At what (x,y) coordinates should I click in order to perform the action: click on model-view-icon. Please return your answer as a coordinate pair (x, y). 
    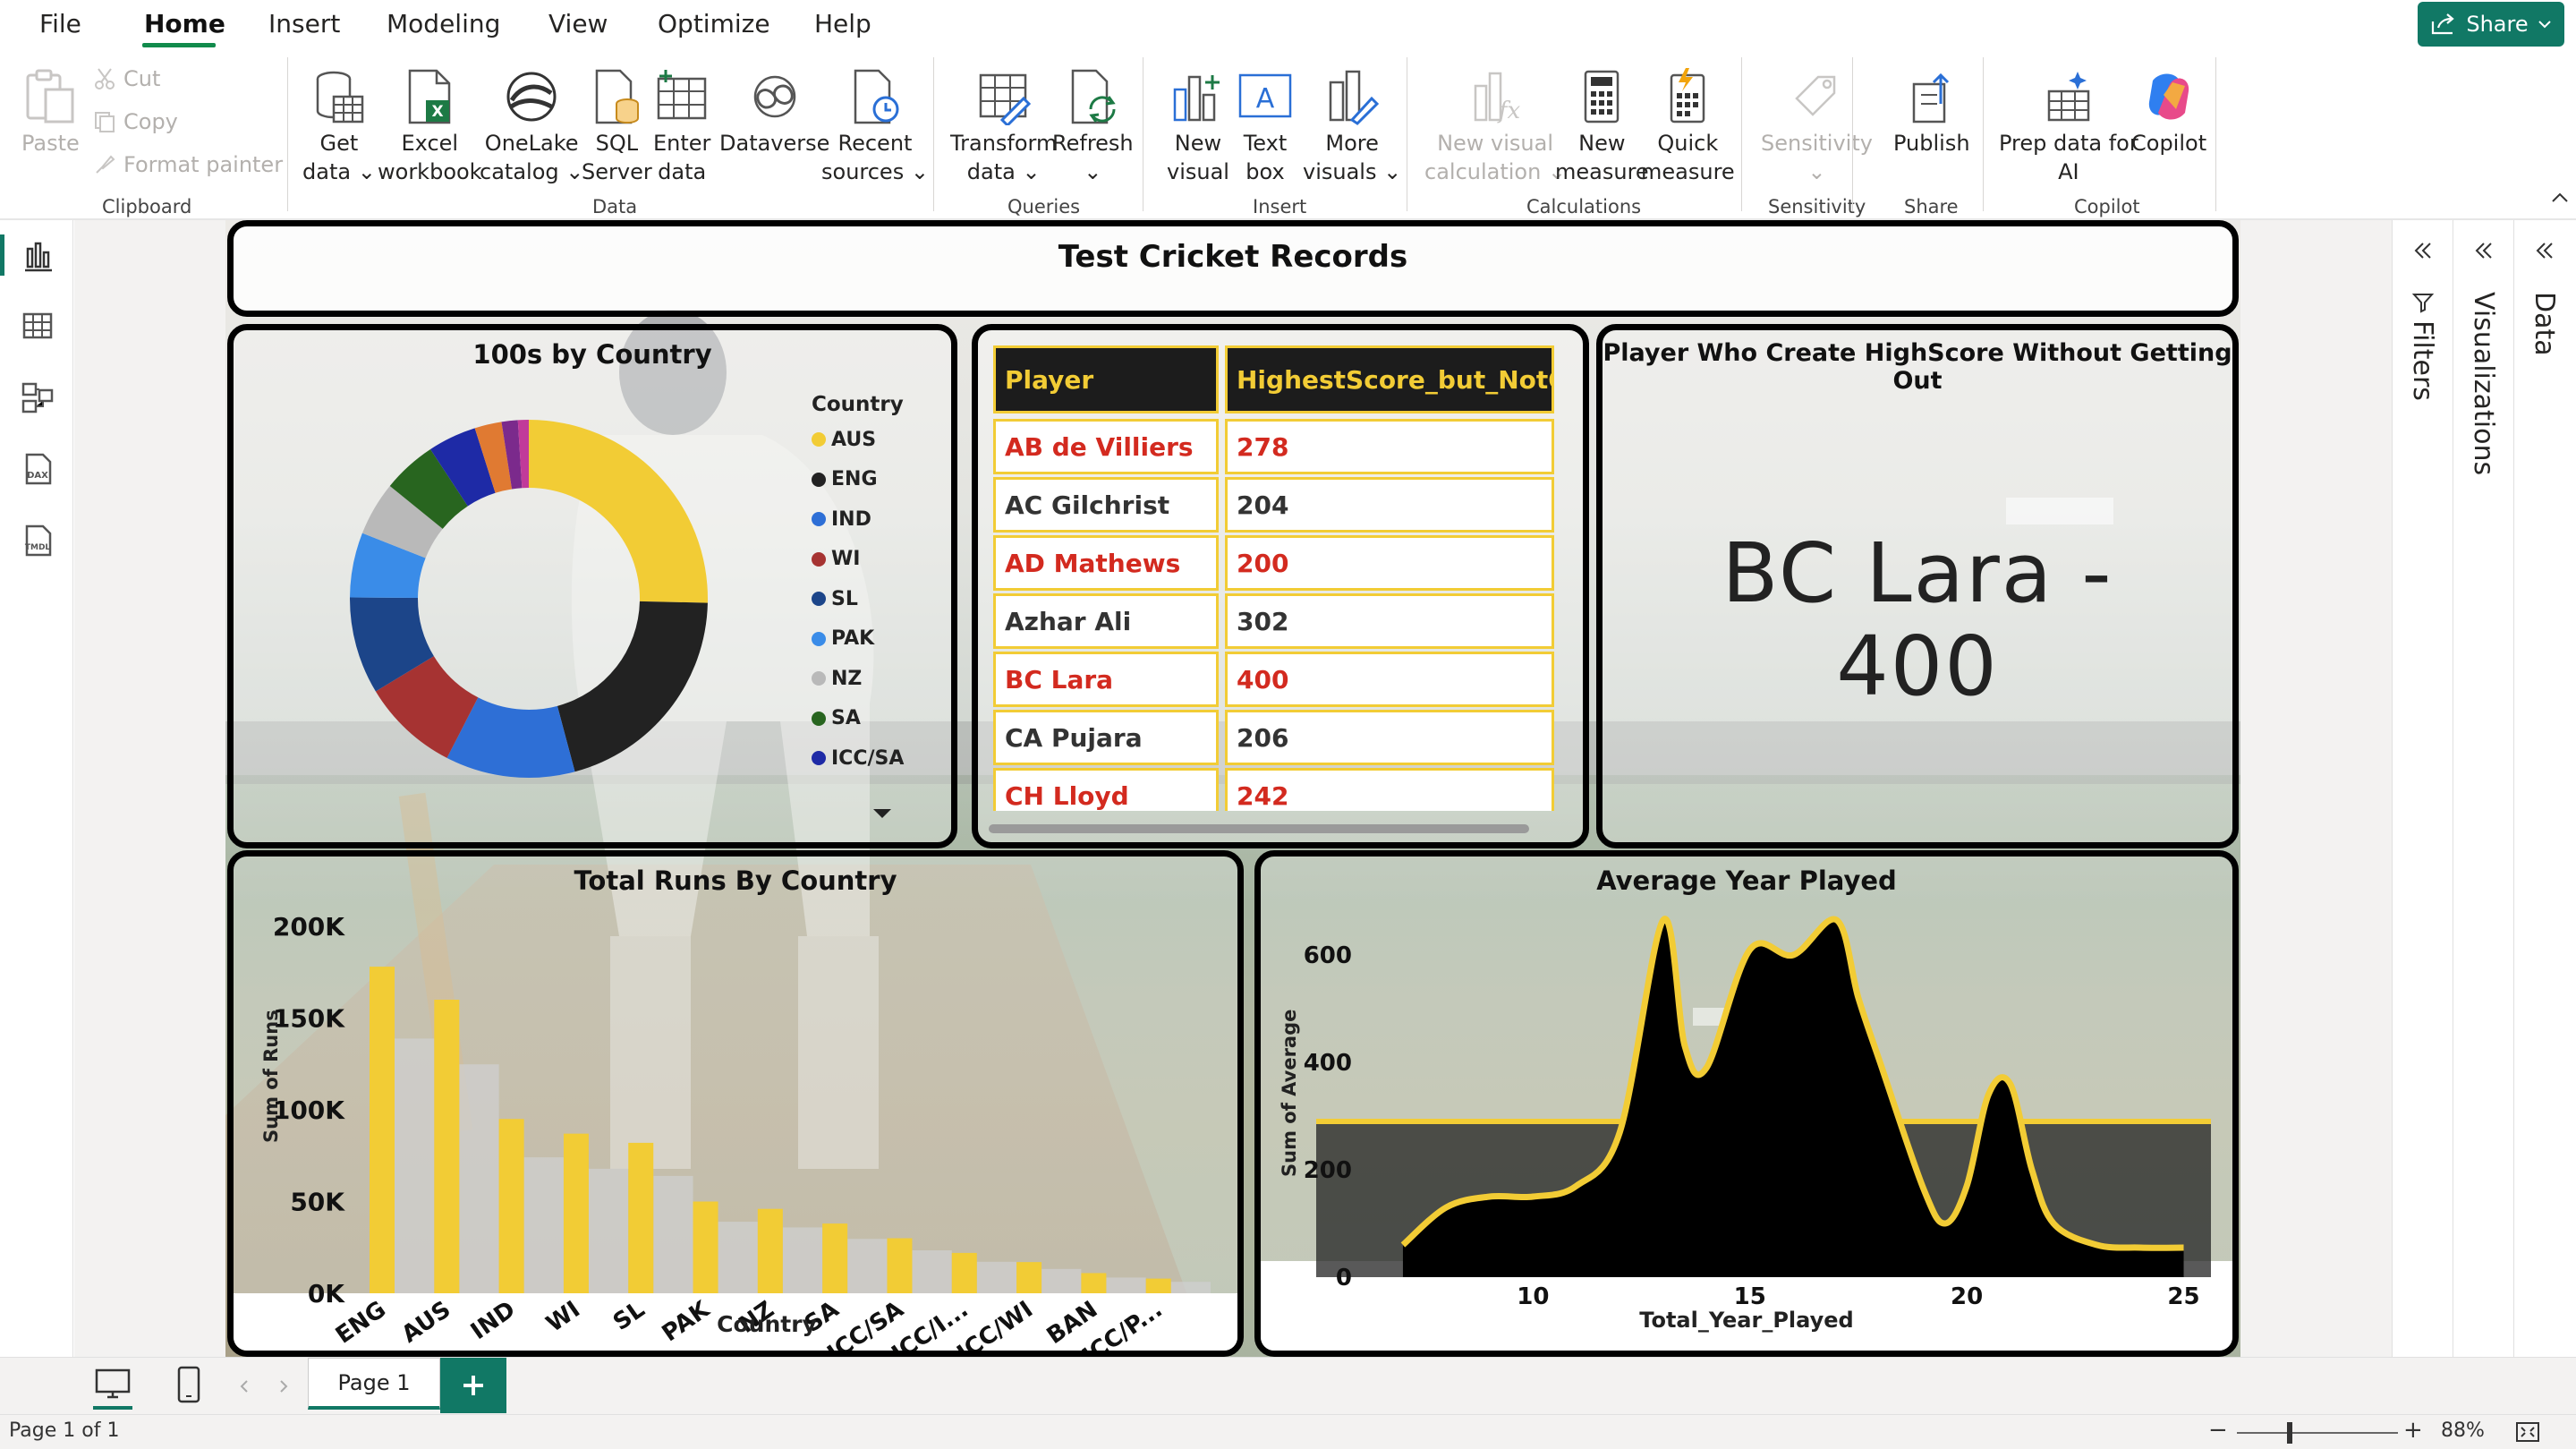
    Looking at the image, I should click on (37, 397).